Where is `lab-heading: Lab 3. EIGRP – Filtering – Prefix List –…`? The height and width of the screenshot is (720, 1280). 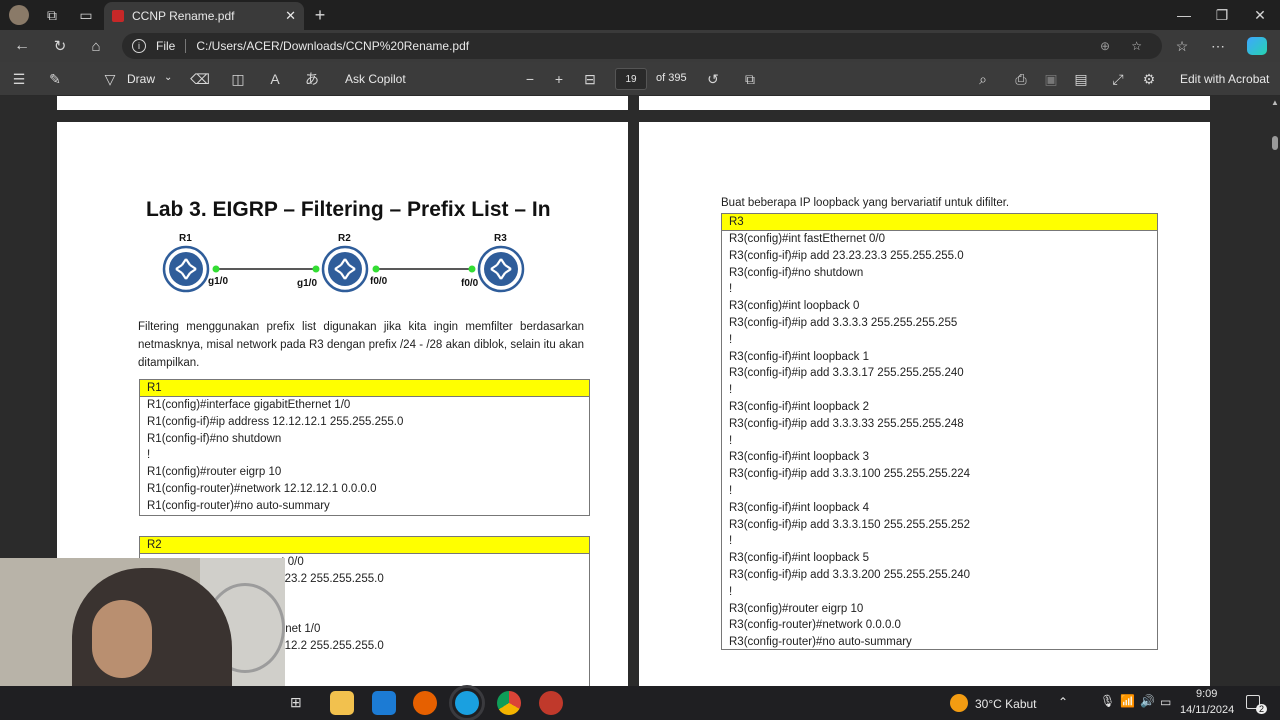
lab-heading: Lab 3. EIGRP – Filtering – Prefix List –… is located at coordinates (348, 209).